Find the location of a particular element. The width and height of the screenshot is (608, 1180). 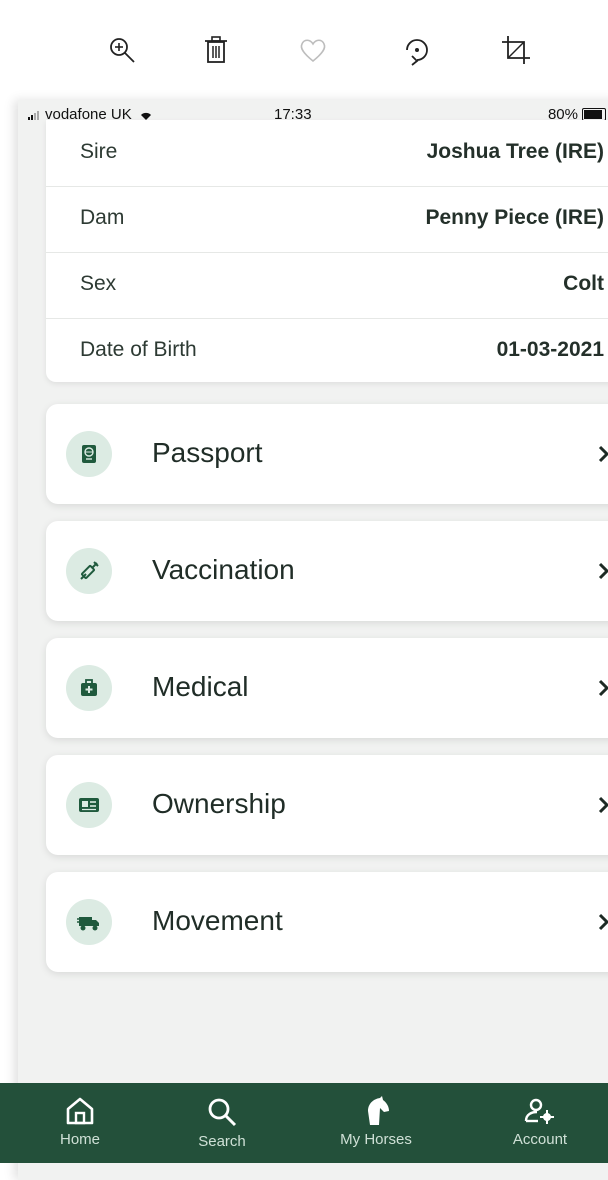

crop-icon is located at coordinates (516, 50).